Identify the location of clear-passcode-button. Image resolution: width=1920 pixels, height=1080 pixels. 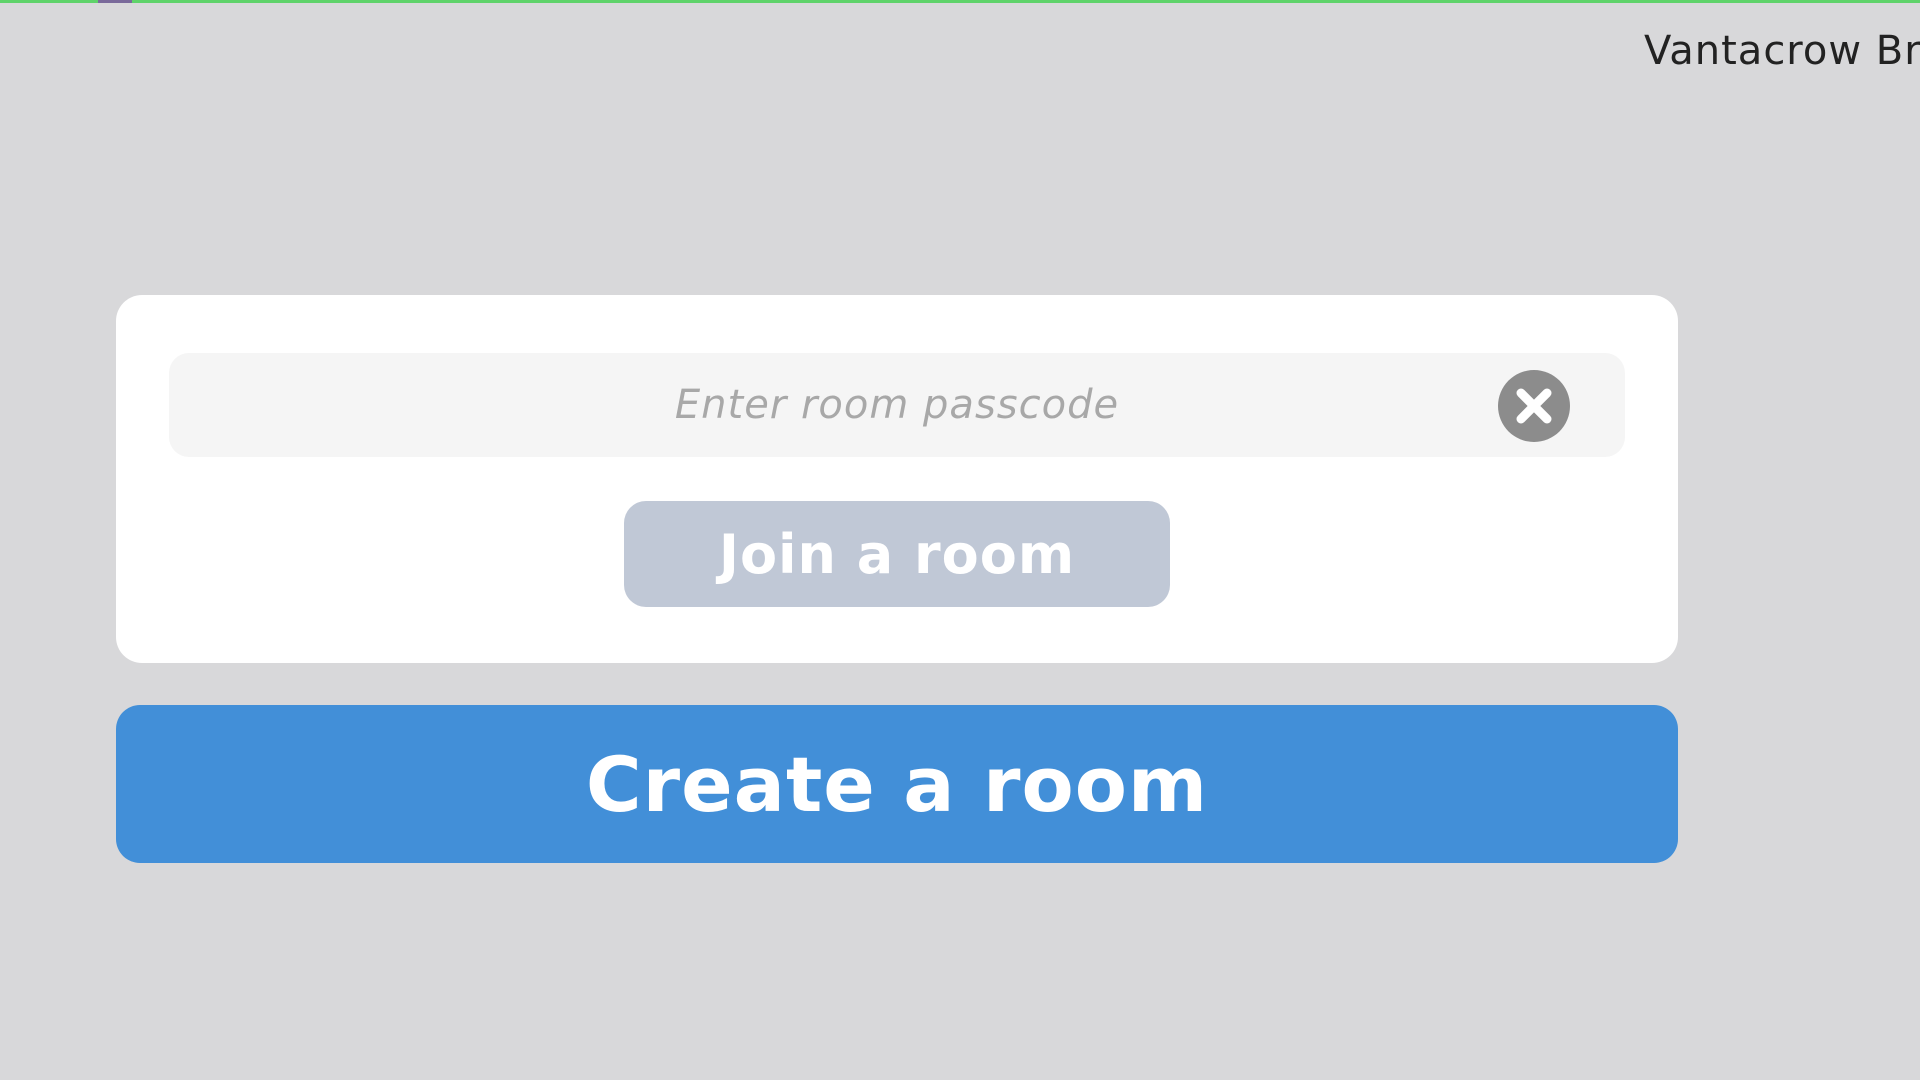
(1534, 406).